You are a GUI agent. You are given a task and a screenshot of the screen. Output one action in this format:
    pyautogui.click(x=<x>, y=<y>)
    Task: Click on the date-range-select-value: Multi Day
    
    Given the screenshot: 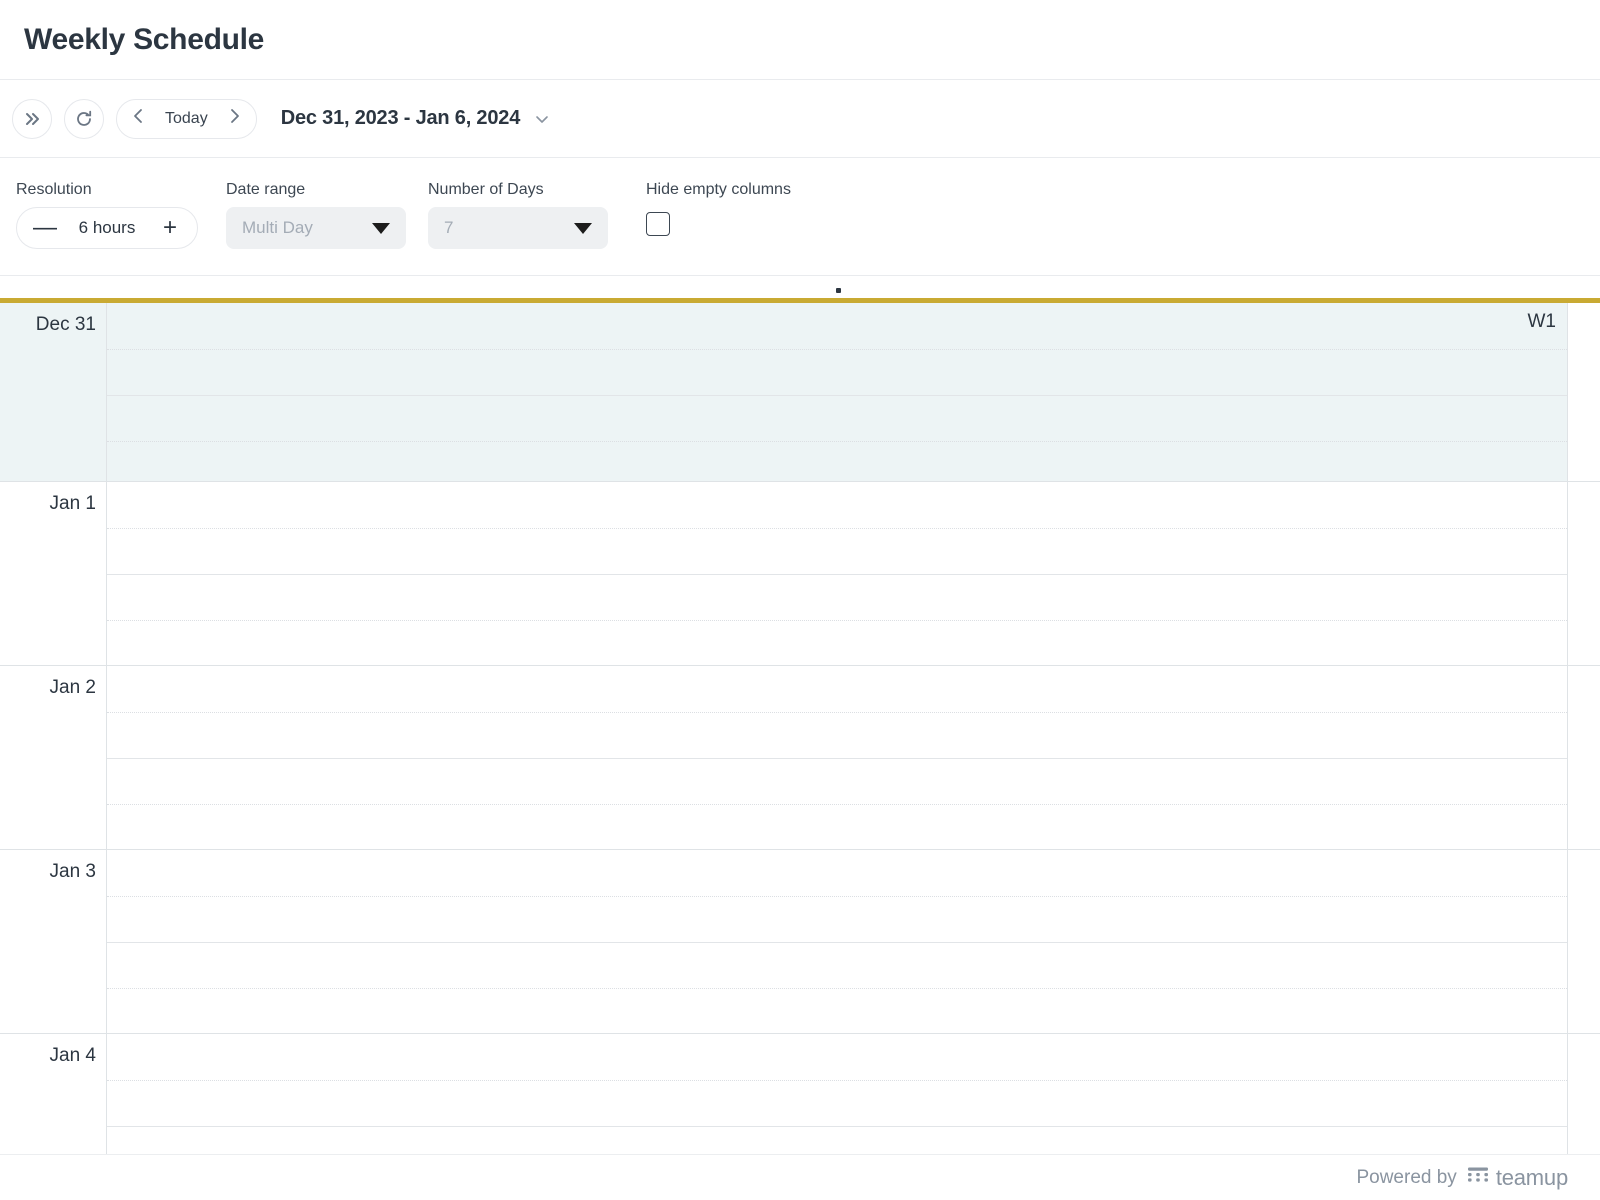 What is the action you would take?
    pyautogui.click(x=277, y=228)
    